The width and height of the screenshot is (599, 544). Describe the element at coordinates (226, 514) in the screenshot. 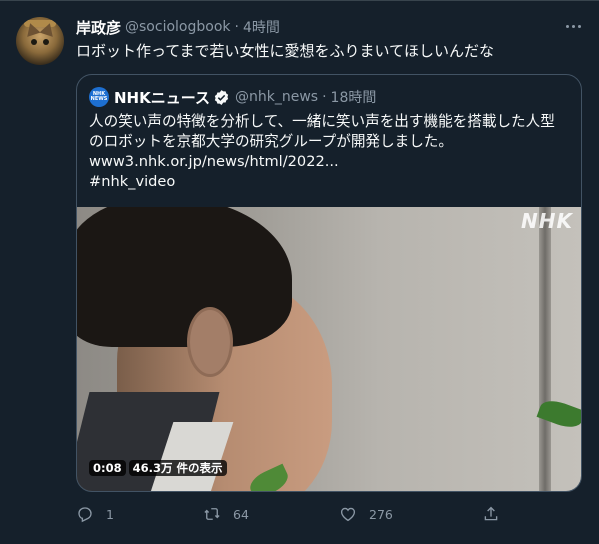

I see `retweet-button: 64` at that location.